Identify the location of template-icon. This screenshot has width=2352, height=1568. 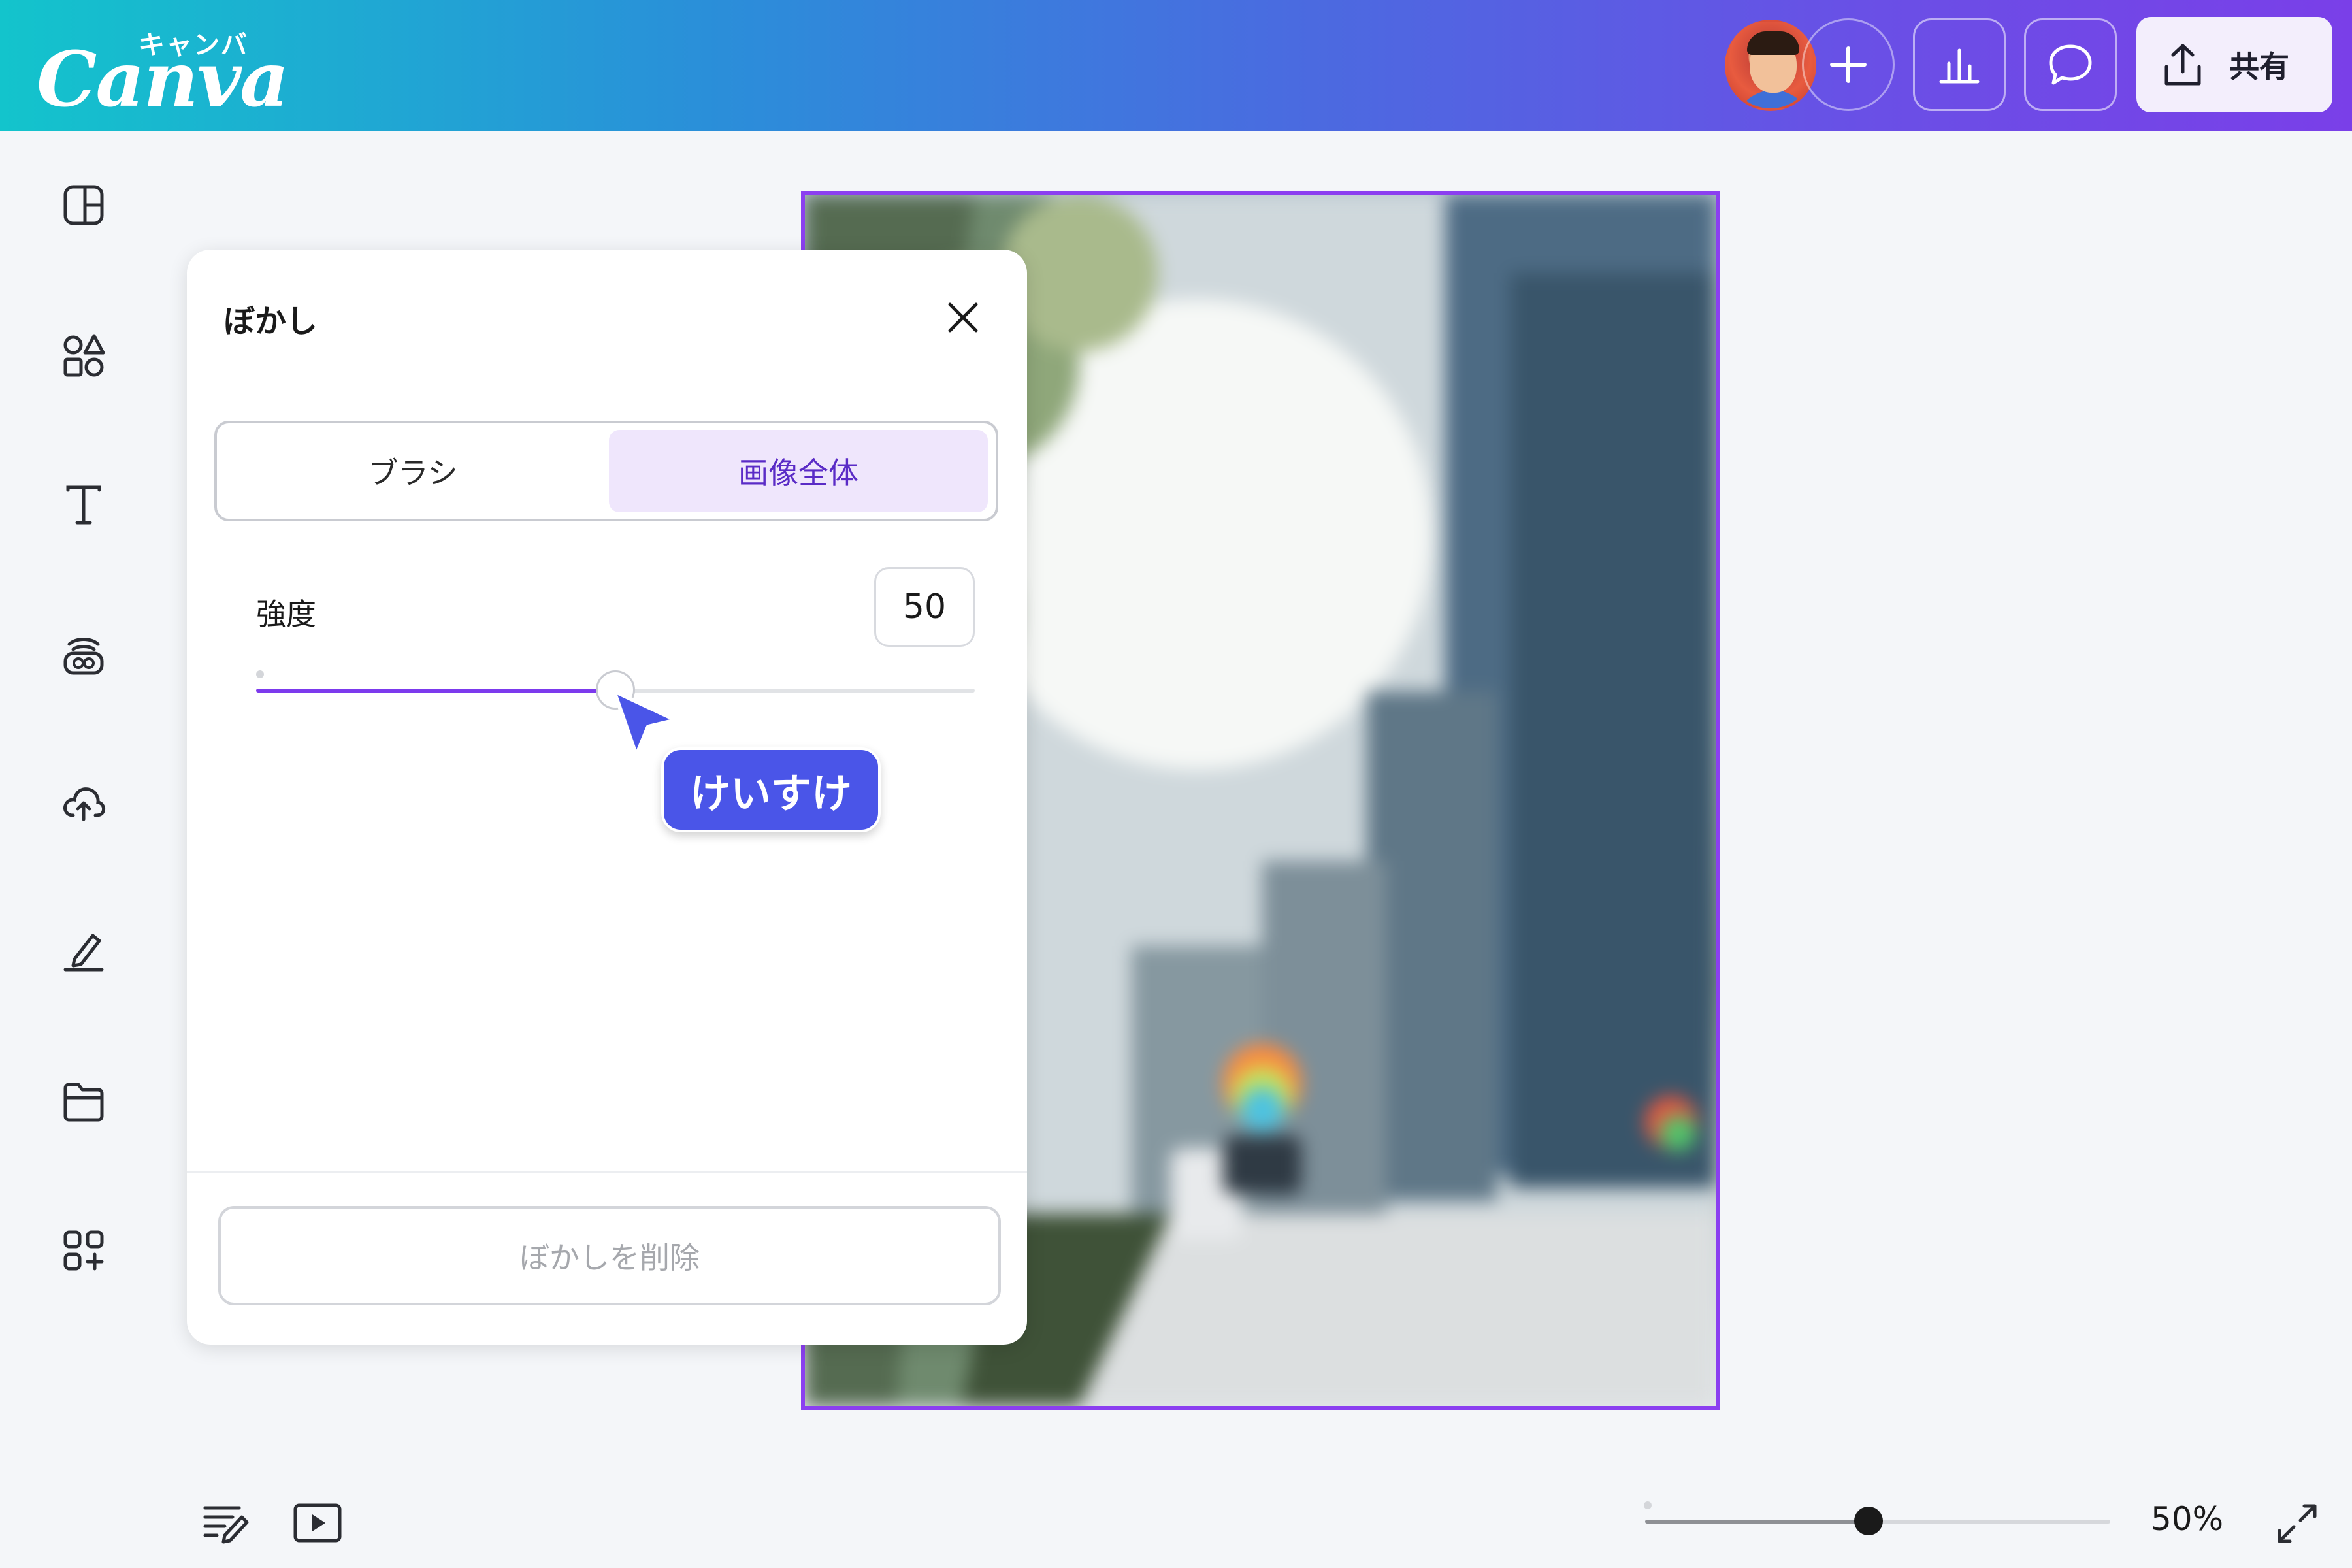
(83, 205).